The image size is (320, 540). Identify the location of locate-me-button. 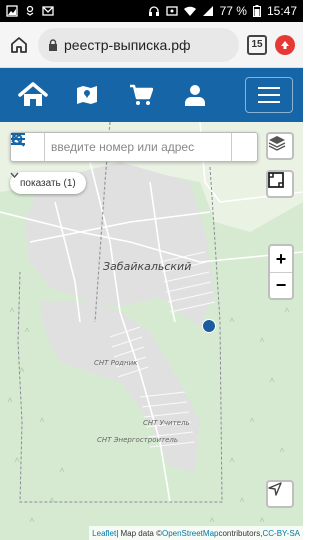
(280, 494).